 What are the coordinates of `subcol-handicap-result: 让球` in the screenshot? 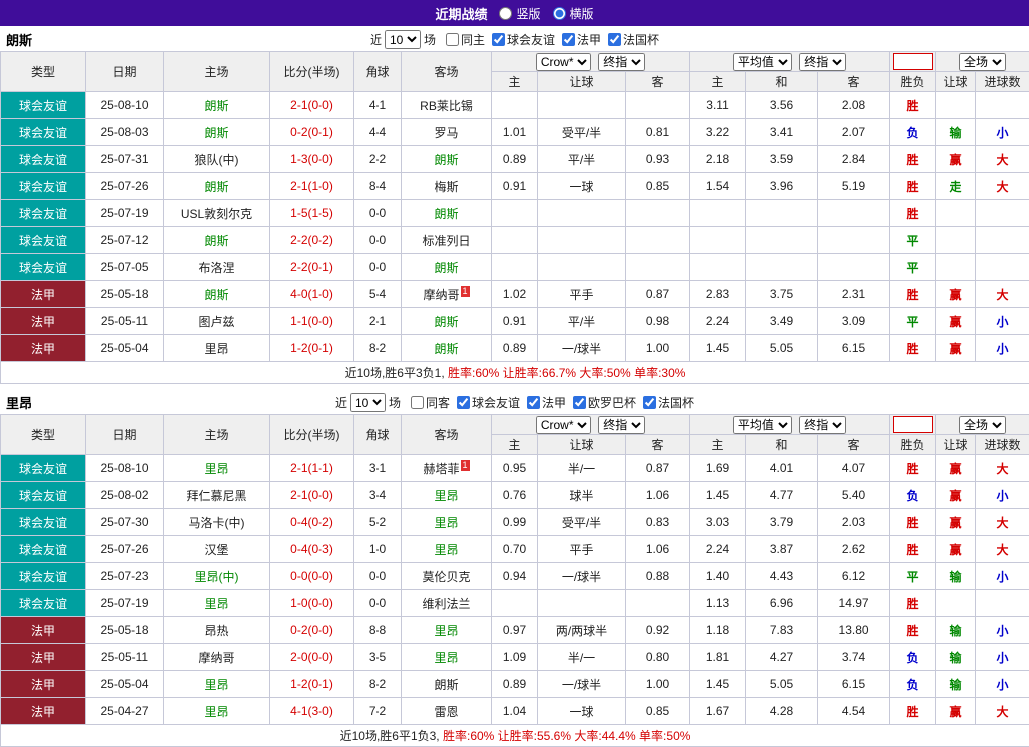 It's located at (956, 82).